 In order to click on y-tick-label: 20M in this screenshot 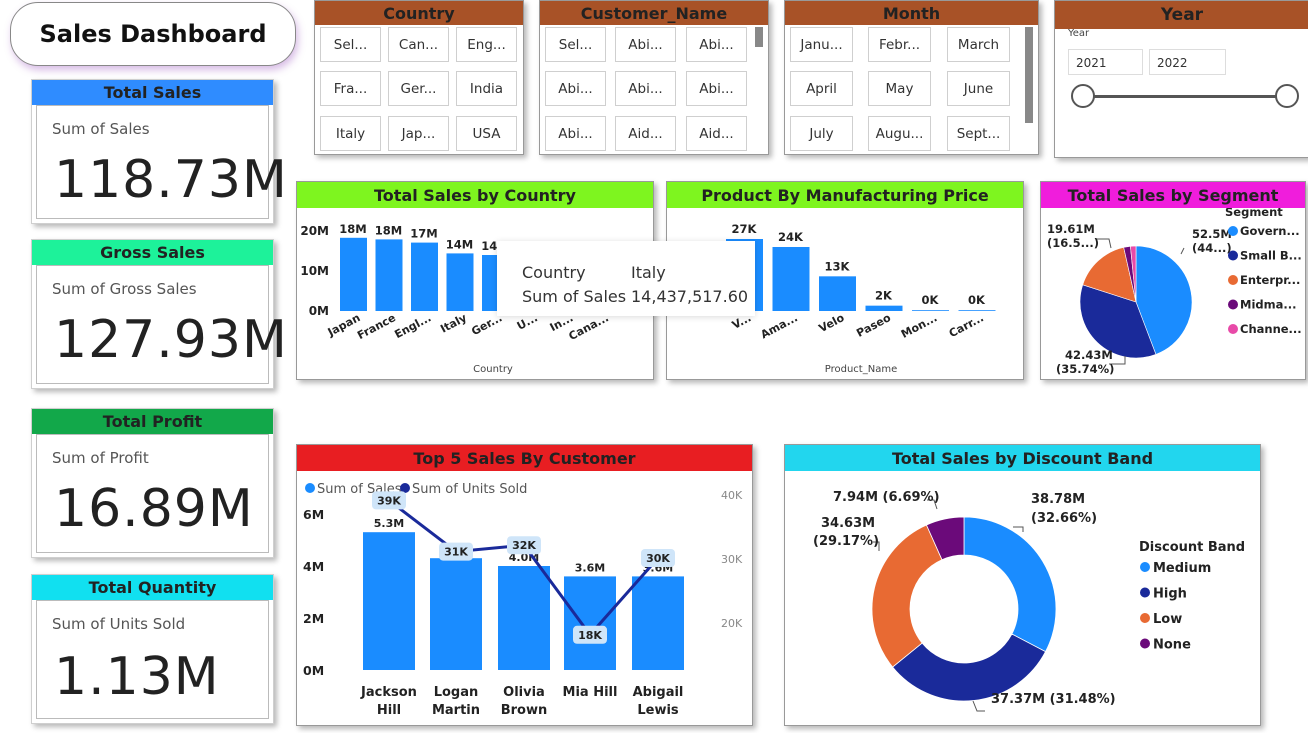, I will do `click(314, 231)`.